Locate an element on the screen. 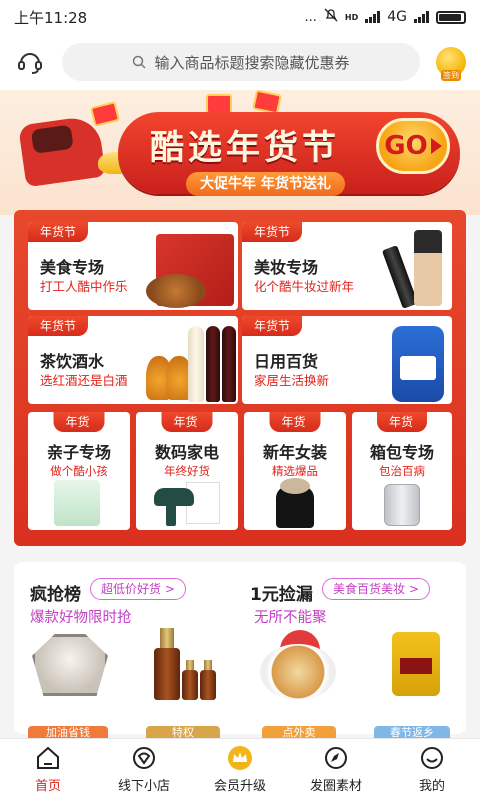  search-placeholder: 输入商品标题搜索隐藏优惠券 is located at coordinates (252, 62).